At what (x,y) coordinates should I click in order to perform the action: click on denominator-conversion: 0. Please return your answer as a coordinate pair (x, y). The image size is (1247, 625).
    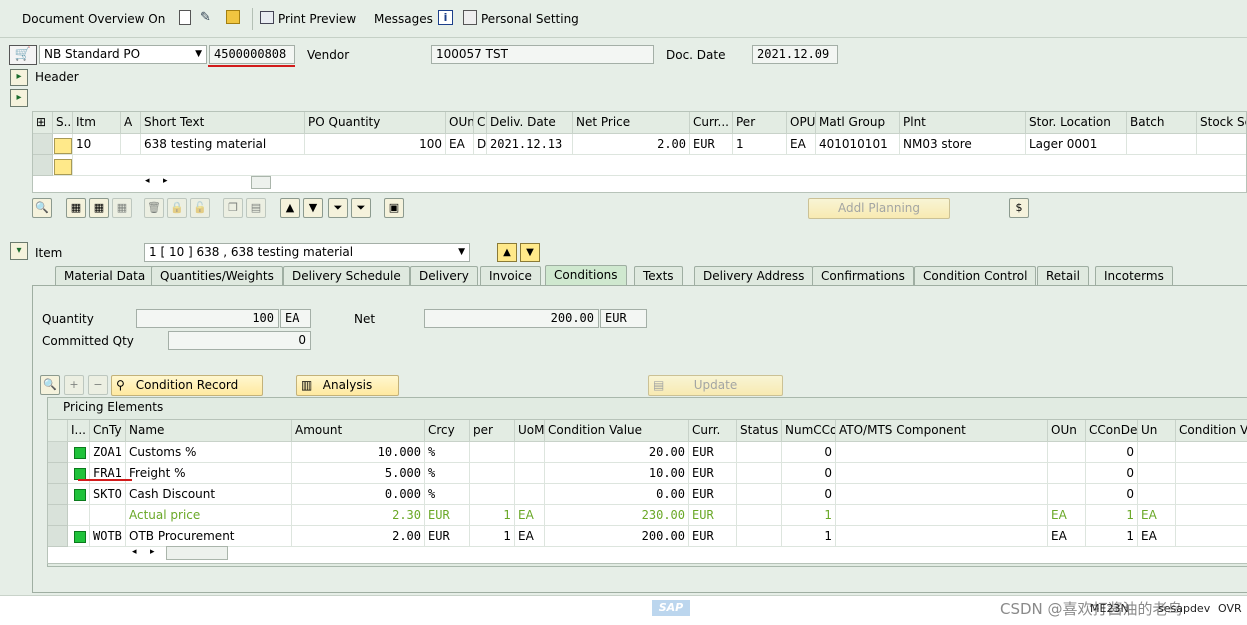
    Looking at the image, I should click on (1112, 452).